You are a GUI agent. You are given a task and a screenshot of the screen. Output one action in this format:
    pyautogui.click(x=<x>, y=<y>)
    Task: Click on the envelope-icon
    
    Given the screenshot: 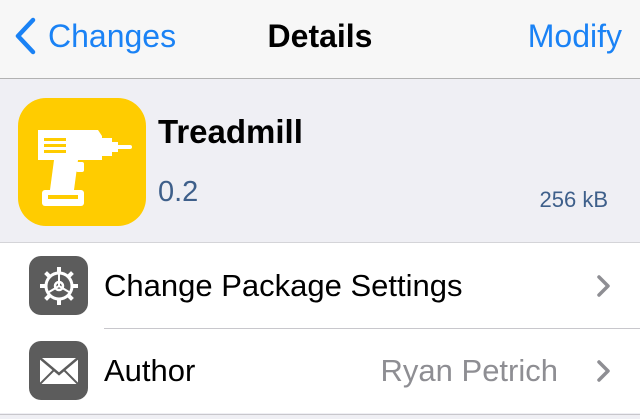 What is the action you would take?
    pyautogui.click(x=58, y=370)
    